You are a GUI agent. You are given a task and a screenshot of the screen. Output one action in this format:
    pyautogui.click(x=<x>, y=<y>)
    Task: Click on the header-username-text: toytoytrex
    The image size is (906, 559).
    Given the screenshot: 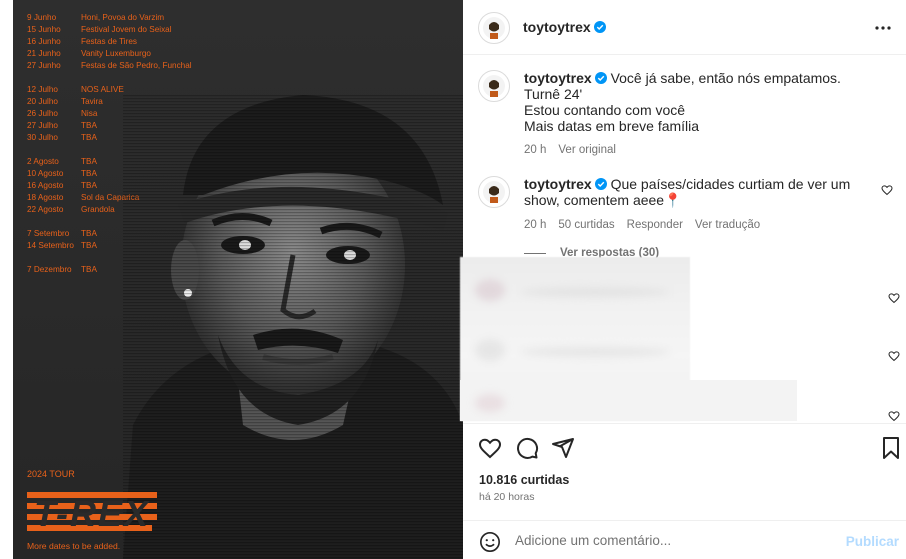 What is the action you would take?
    pyautogui.click(x=557, y=27)
    